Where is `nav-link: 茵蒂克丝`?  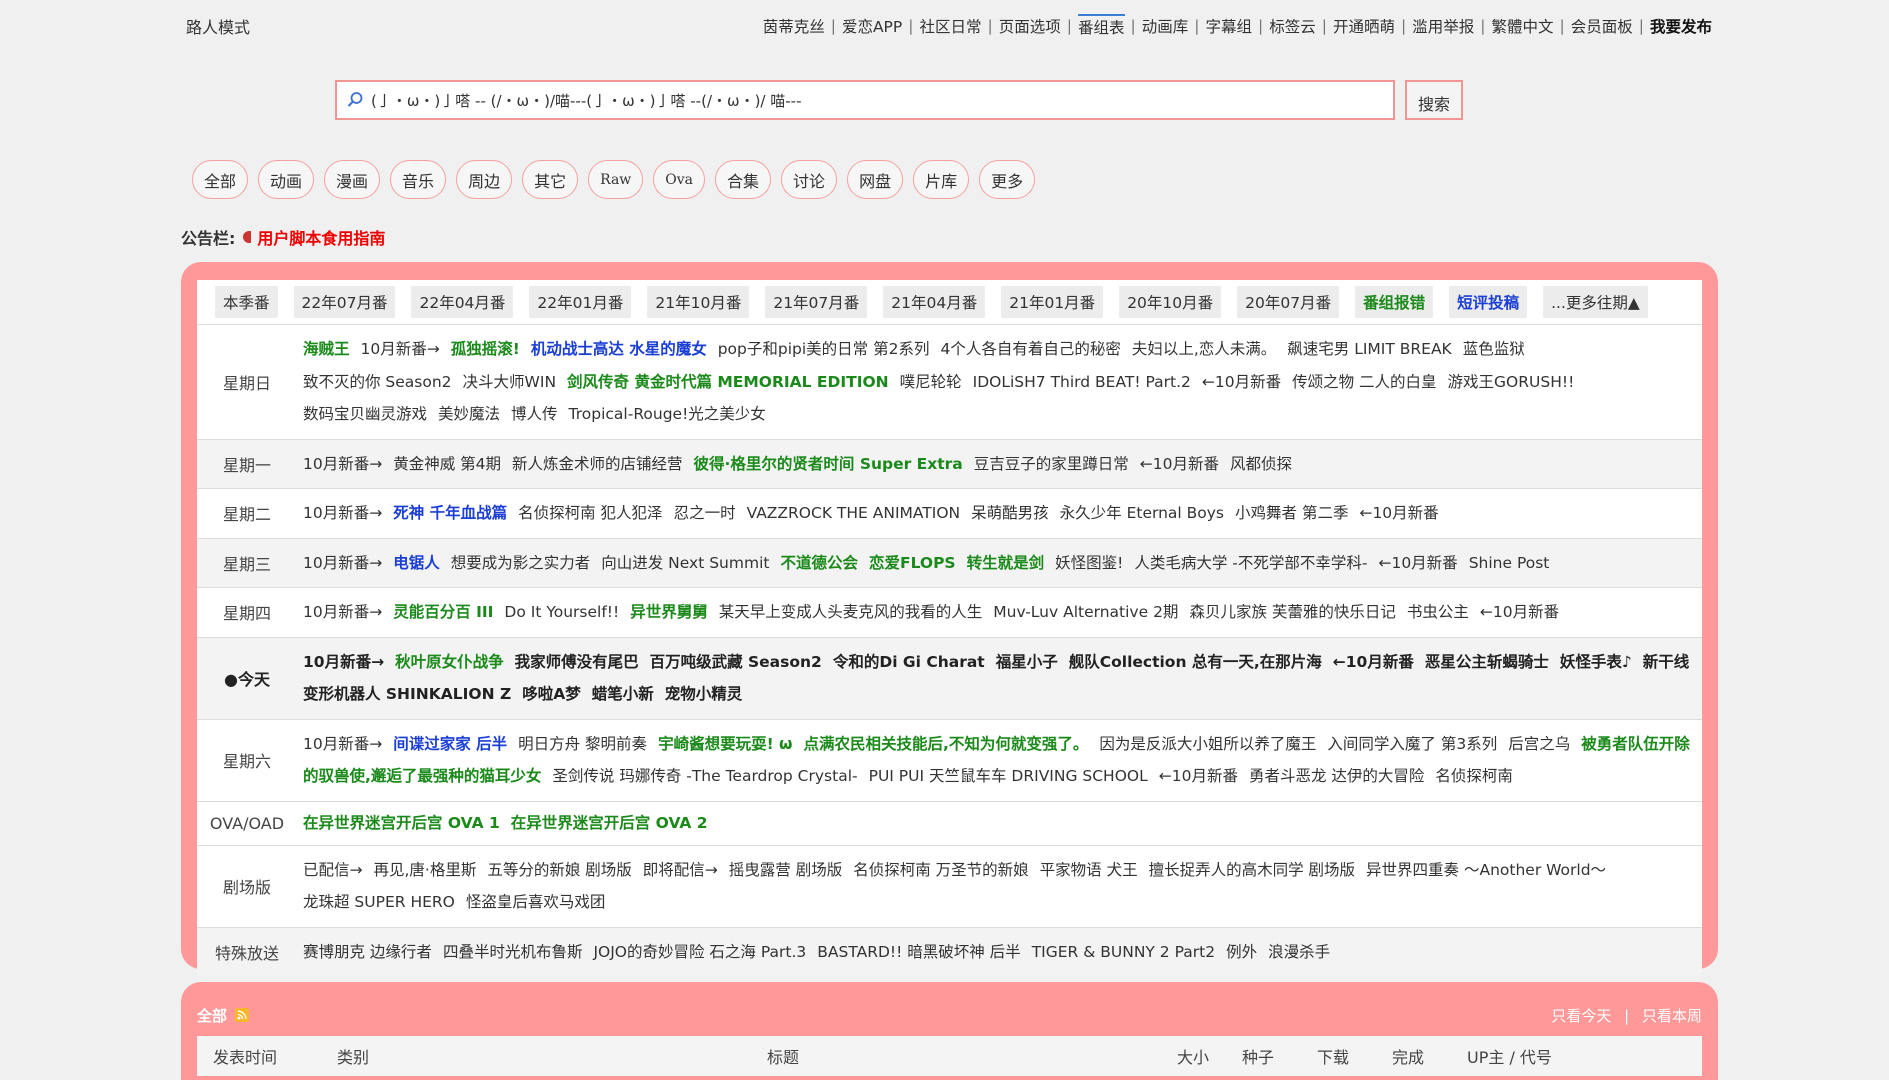
nav-link: 茵蒂克丝 is located at coordinates (794, 26).